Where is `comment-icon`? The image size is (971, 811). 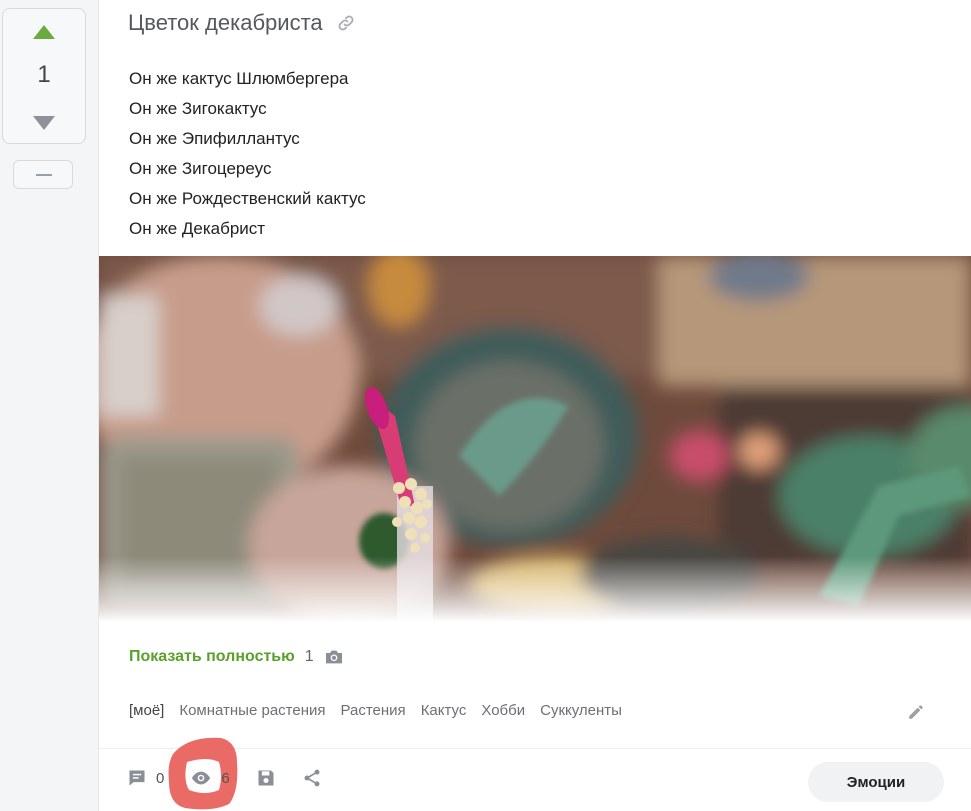
comment-icon is located at coordinates (137, 778).